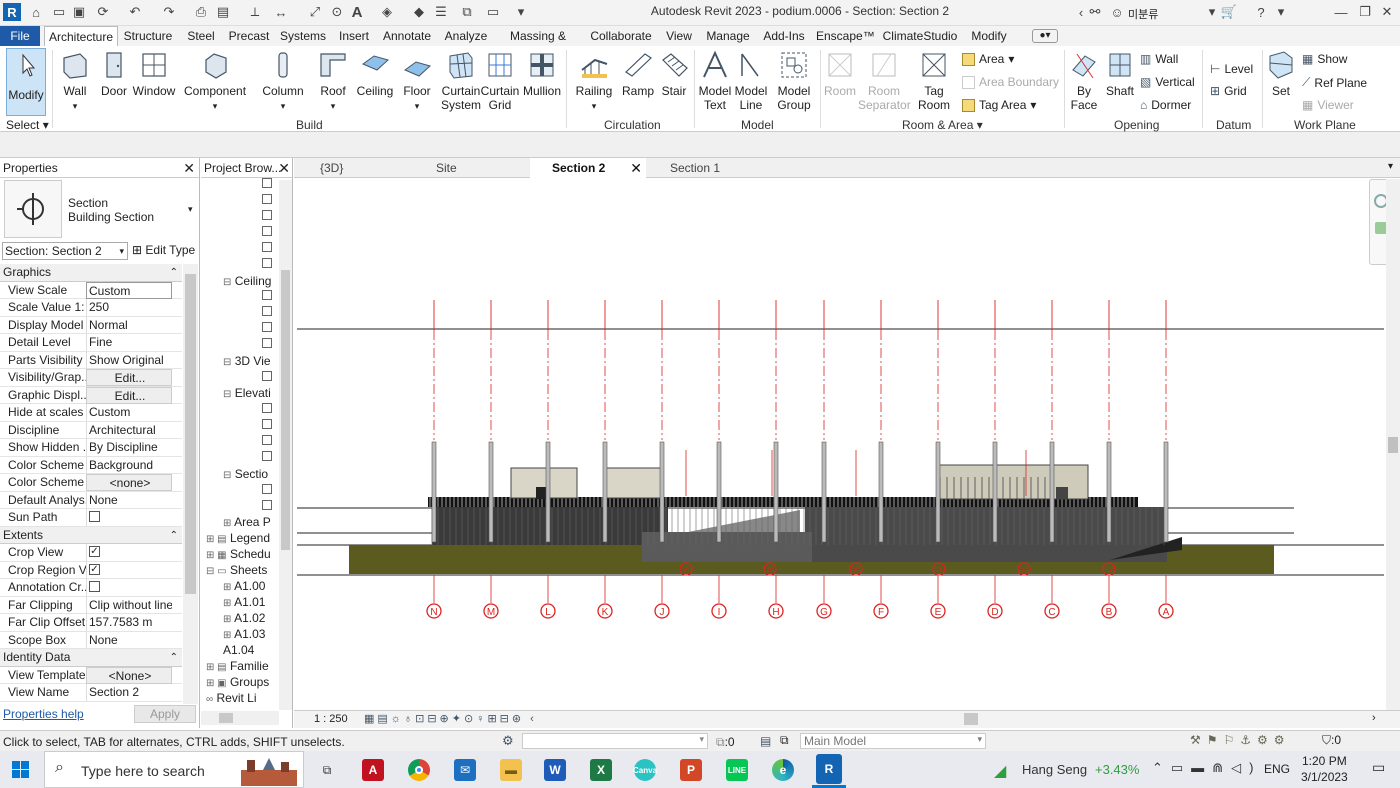  Describe the element at coordinates (129, 360) in the screenshot. I see `property-value: Show Original` at that location.